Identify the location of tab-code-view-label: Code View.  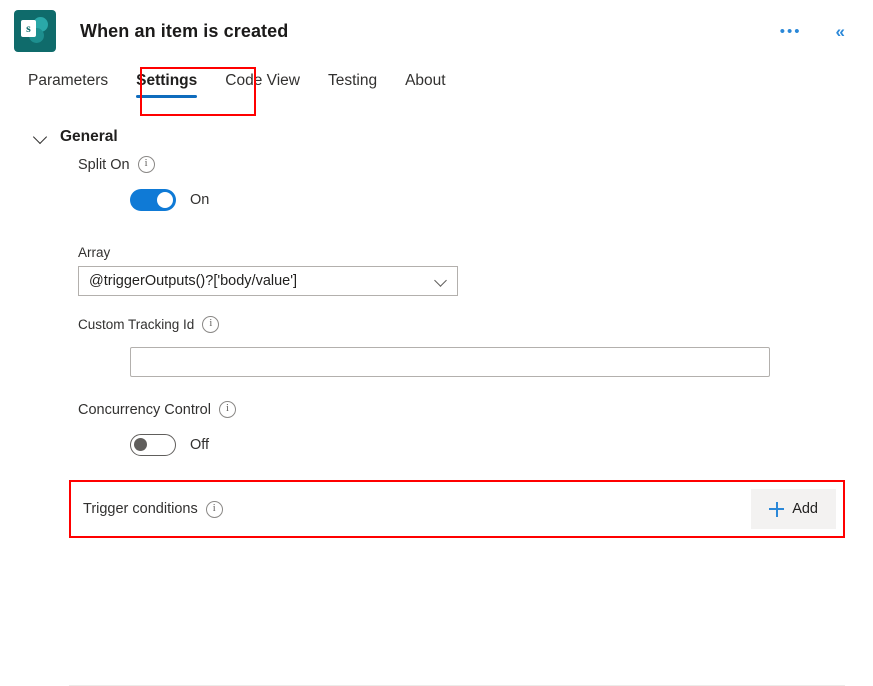
(262, 80).